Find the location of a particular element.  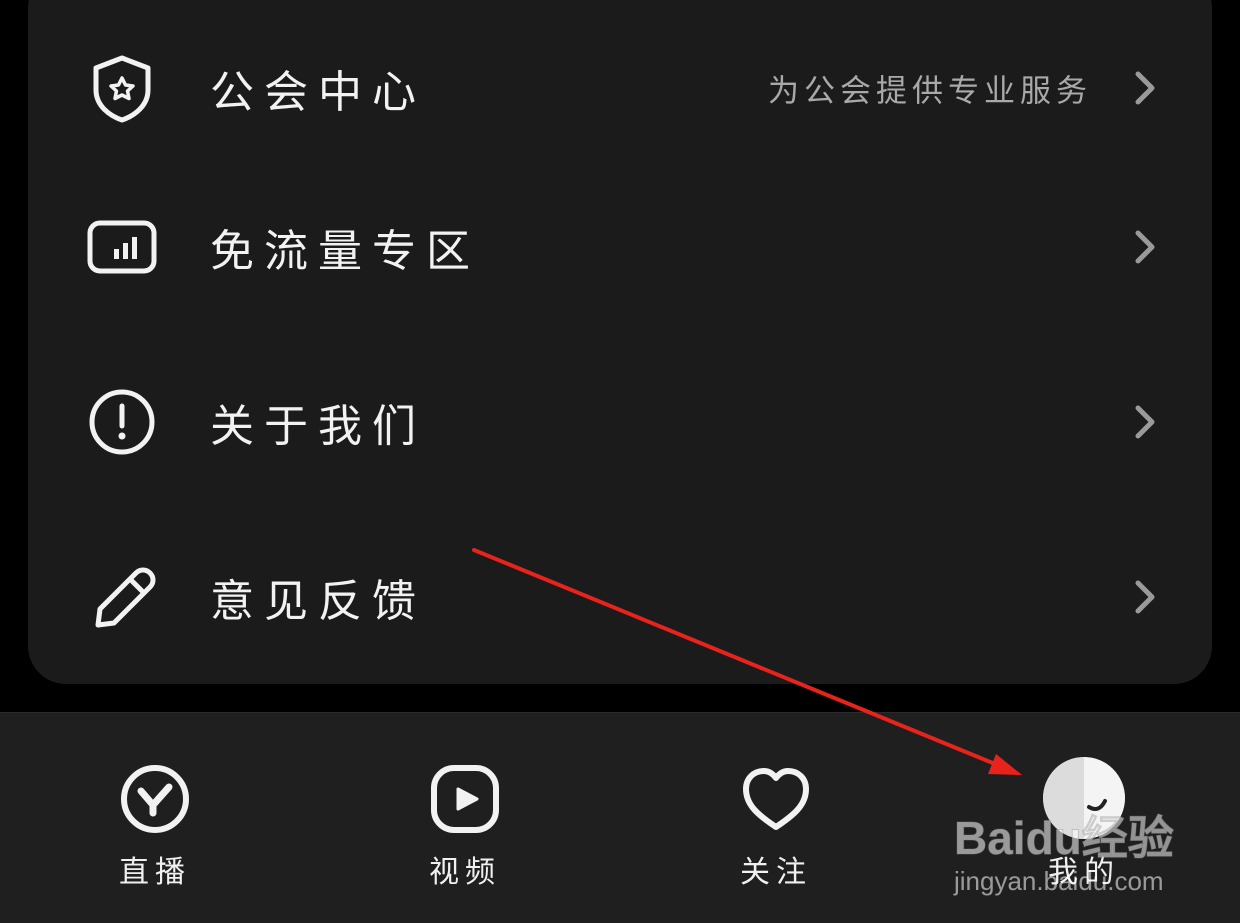

signal-bars-icon is located at coordinates (122, 247).